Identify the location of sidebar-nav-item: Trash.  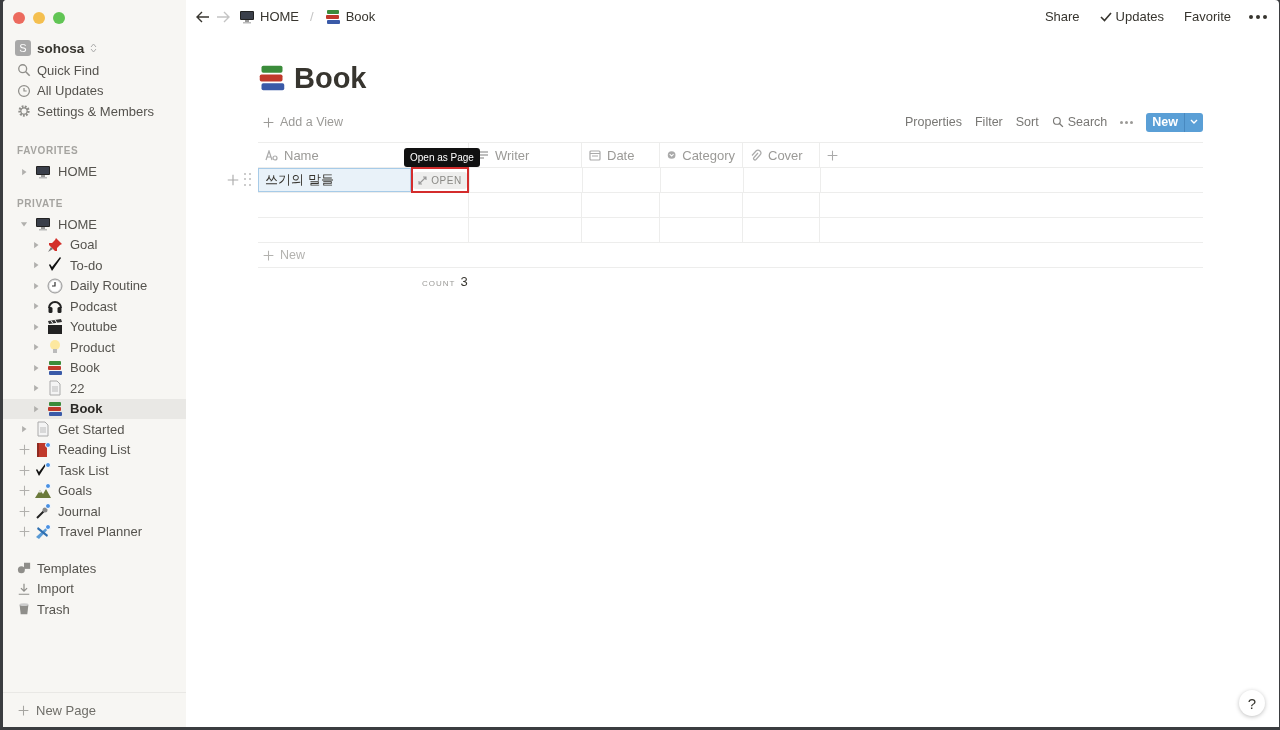
(94, 609).